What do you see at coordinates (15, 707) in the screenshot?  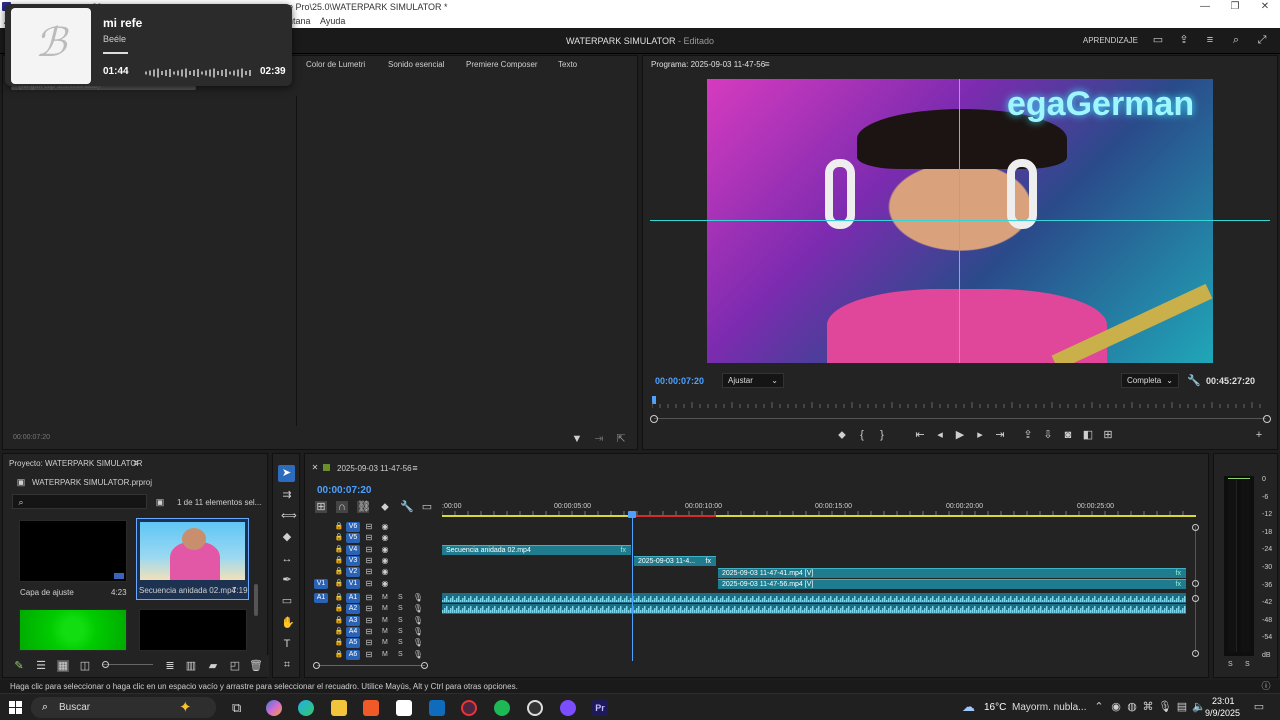 I see `windows-start-icon` at bounding box center [15, 707].